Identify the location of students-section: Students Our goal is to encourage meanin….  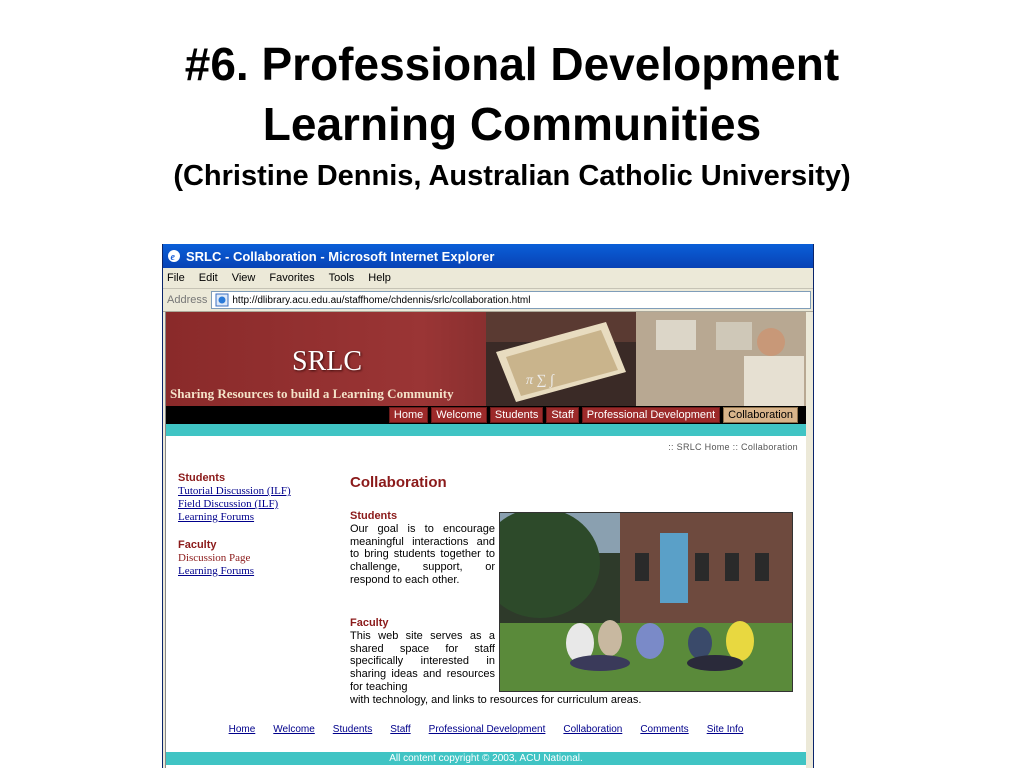
(422, 548).